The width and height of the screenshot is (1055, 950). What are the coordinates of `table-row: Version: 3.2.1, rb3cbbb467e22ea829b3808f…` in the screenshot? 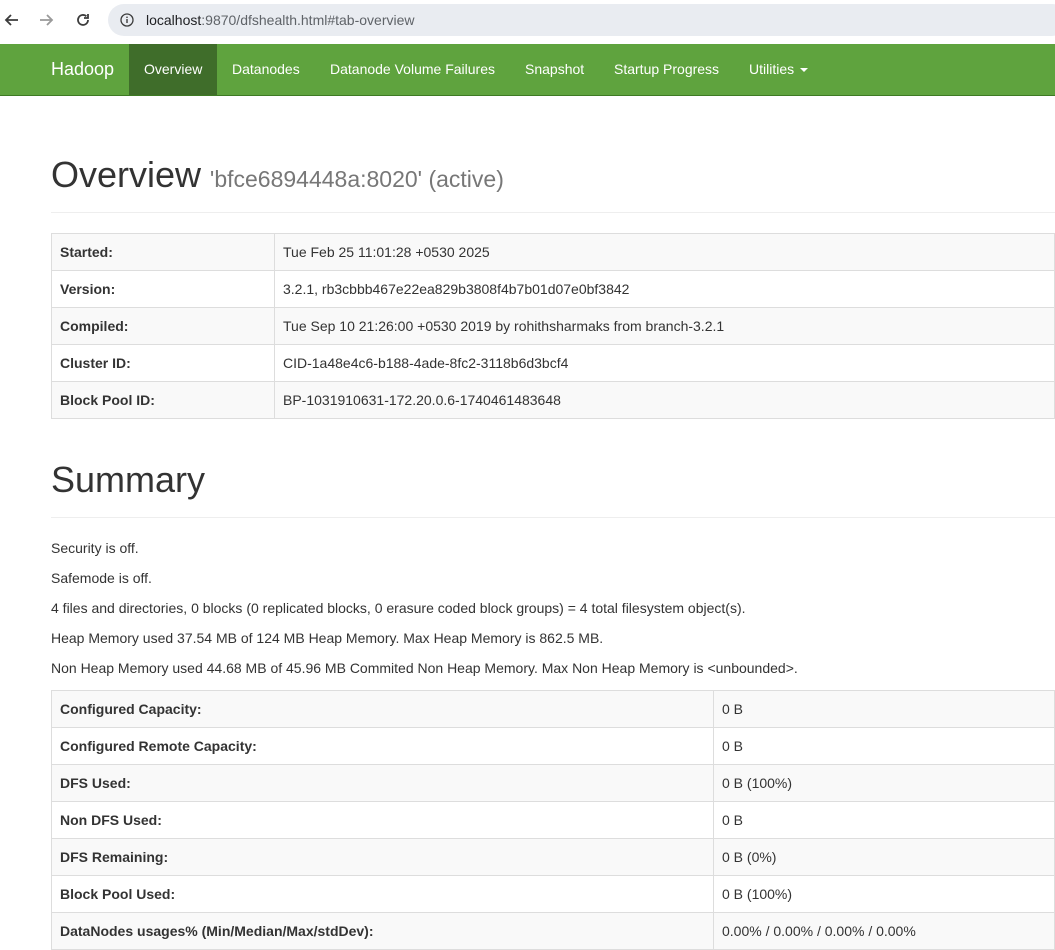 It's located at (553, 289).